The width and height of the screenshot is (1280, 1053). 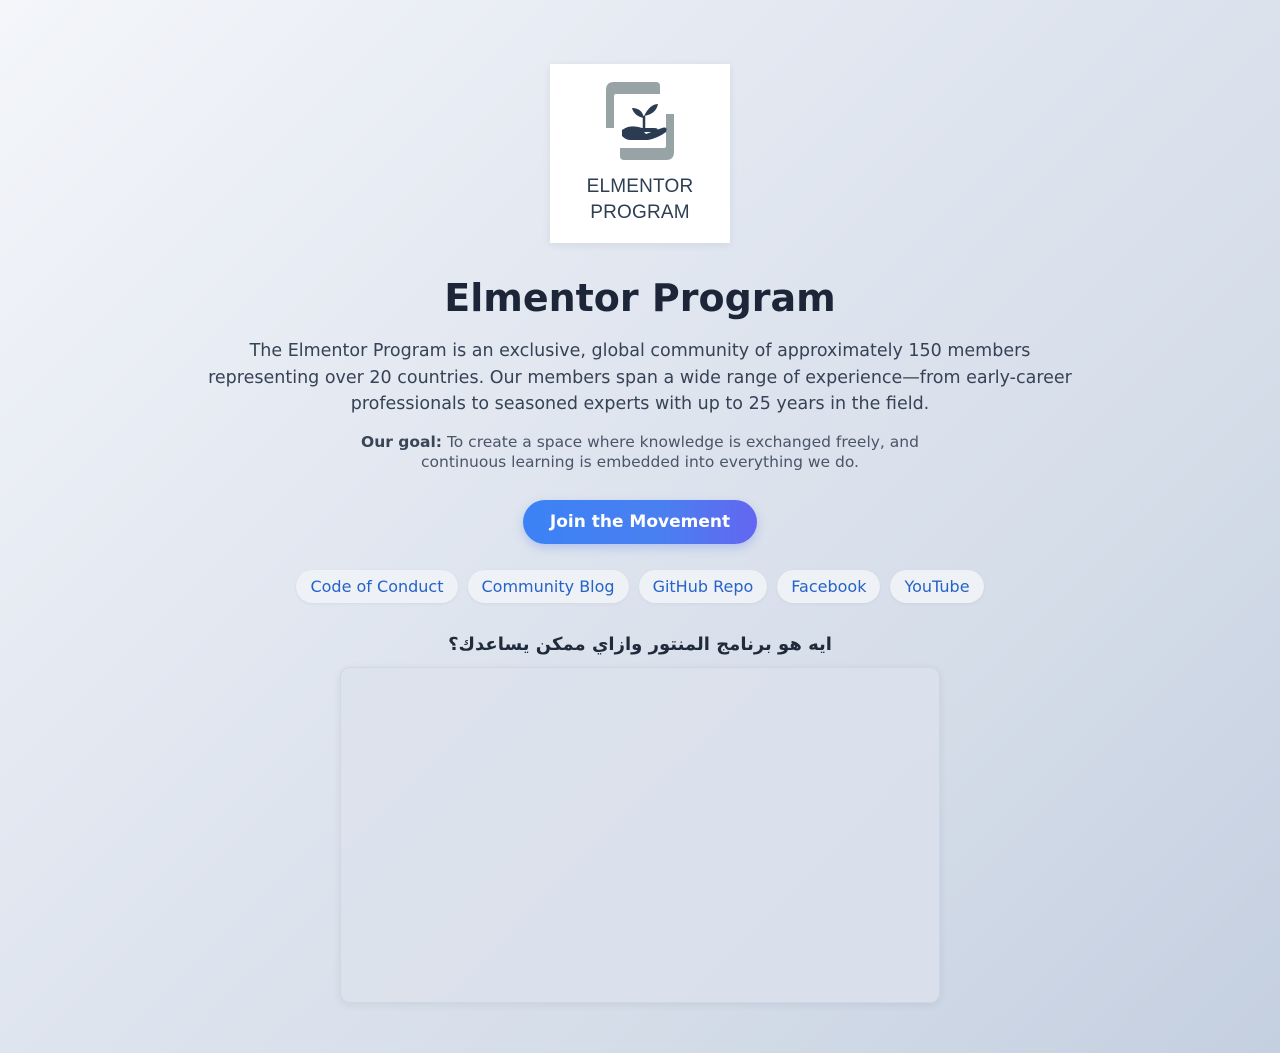 What do you see at coordinates (937, 586) in the screenshot?
I see `link-youtube: YouTube` at bounding box center [937, 586].